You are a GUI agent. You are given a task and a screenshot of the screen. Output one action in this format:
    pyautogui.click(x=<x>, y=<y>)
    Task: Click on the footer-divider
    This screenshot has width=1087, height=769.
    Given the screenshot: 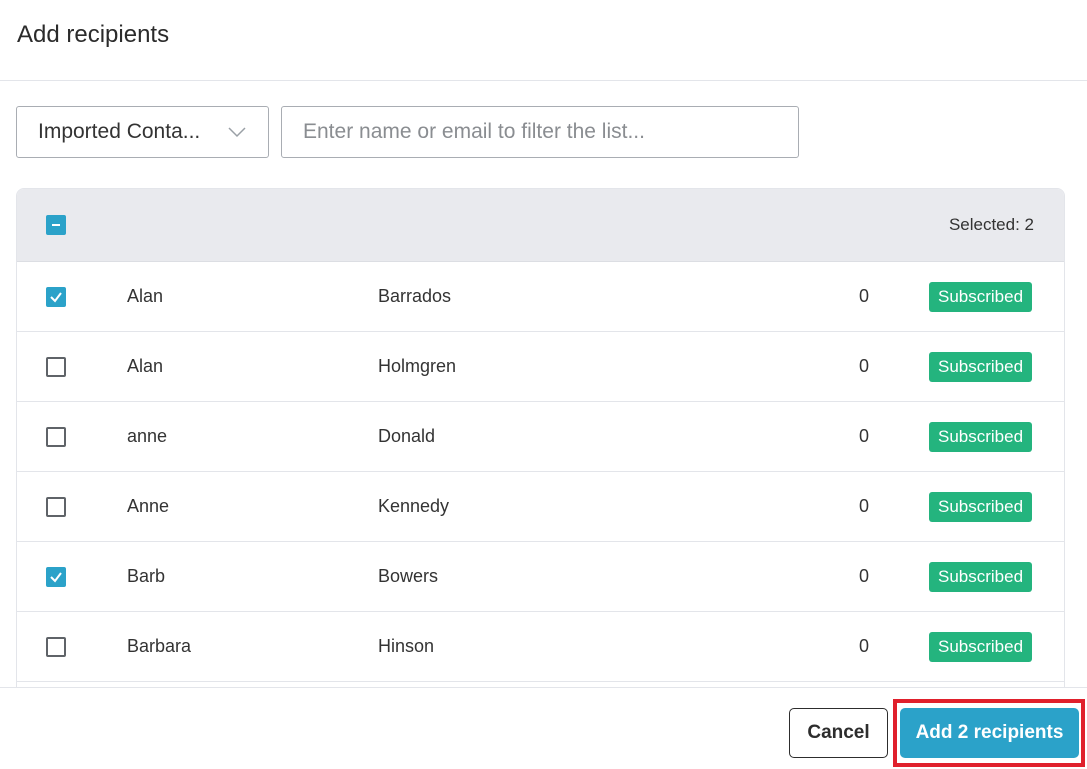 What is the action you would take?
    pyautogui.click(x=543, y=687)
    